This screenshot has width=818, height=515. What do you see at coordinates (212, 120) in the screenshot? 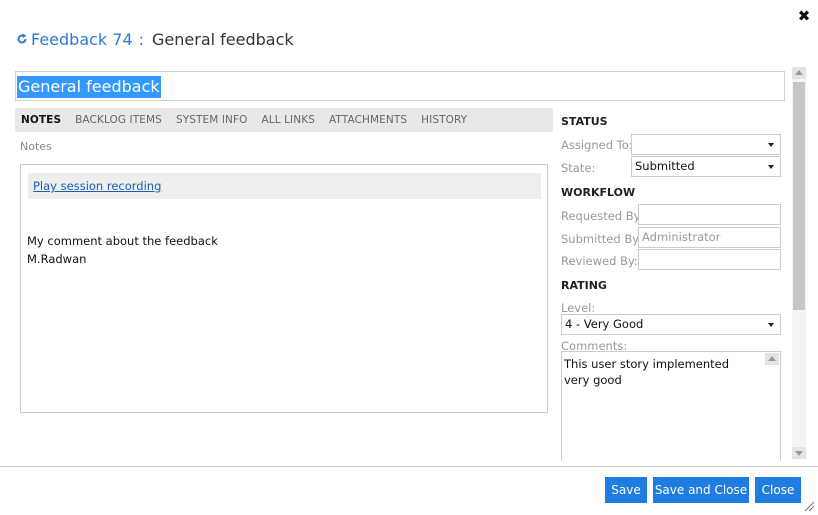
I see `tab-system-info: SYSTEM INFO` at bounding box center [212, 120].